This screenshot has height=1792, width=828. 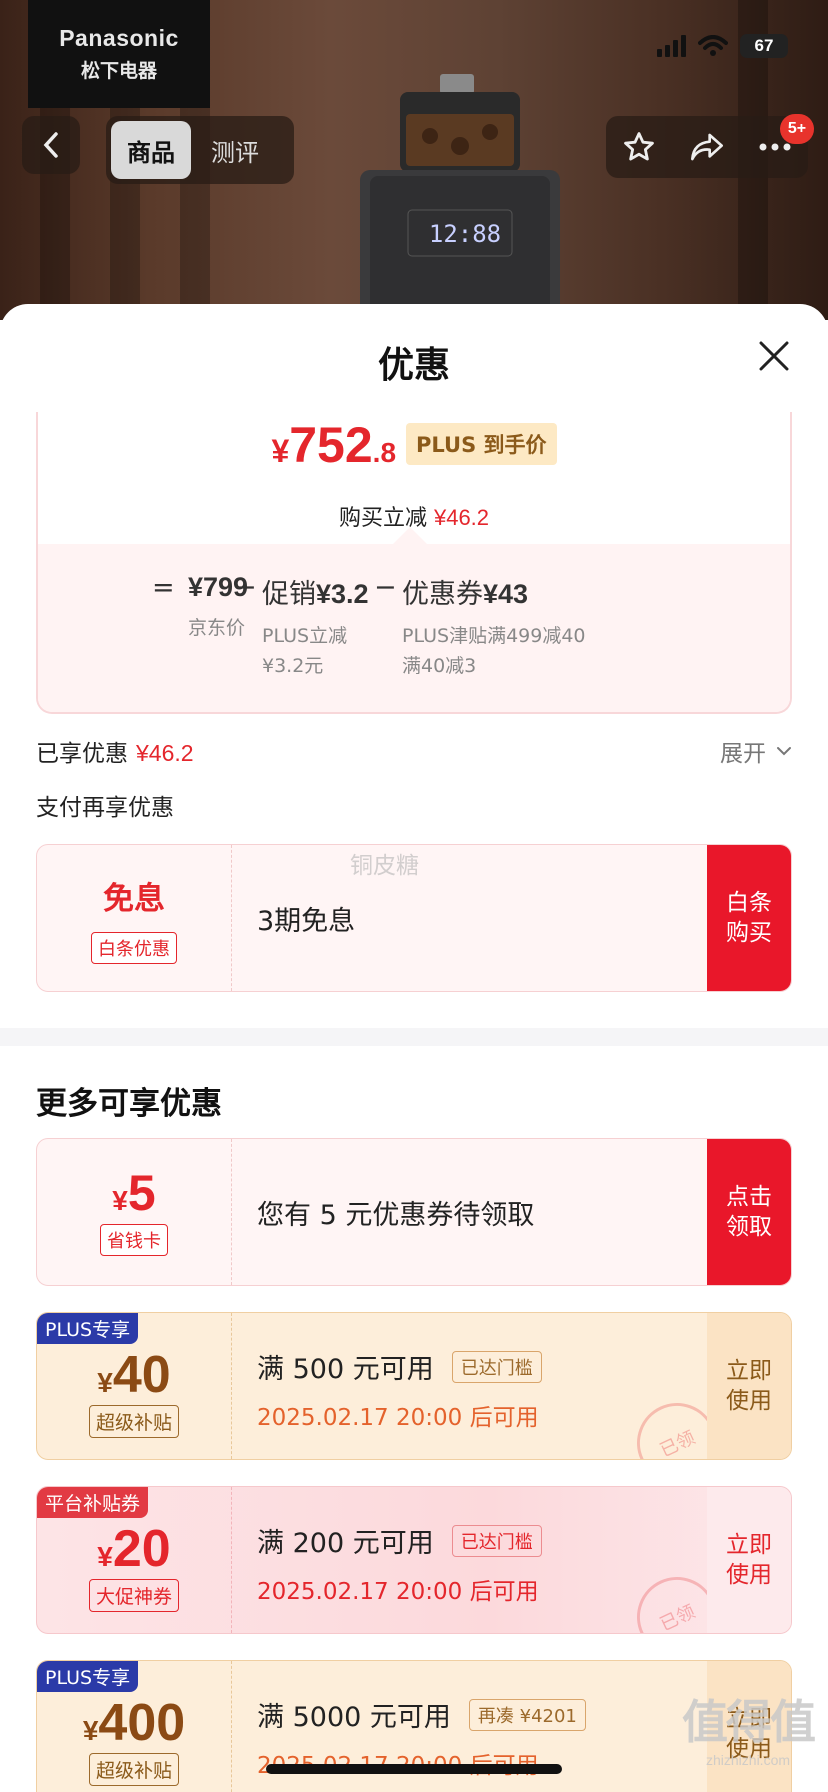 What do you see at coordinates (639, 147) in the screenshot?
I see `star-icon` at bounding box center [639, 147].